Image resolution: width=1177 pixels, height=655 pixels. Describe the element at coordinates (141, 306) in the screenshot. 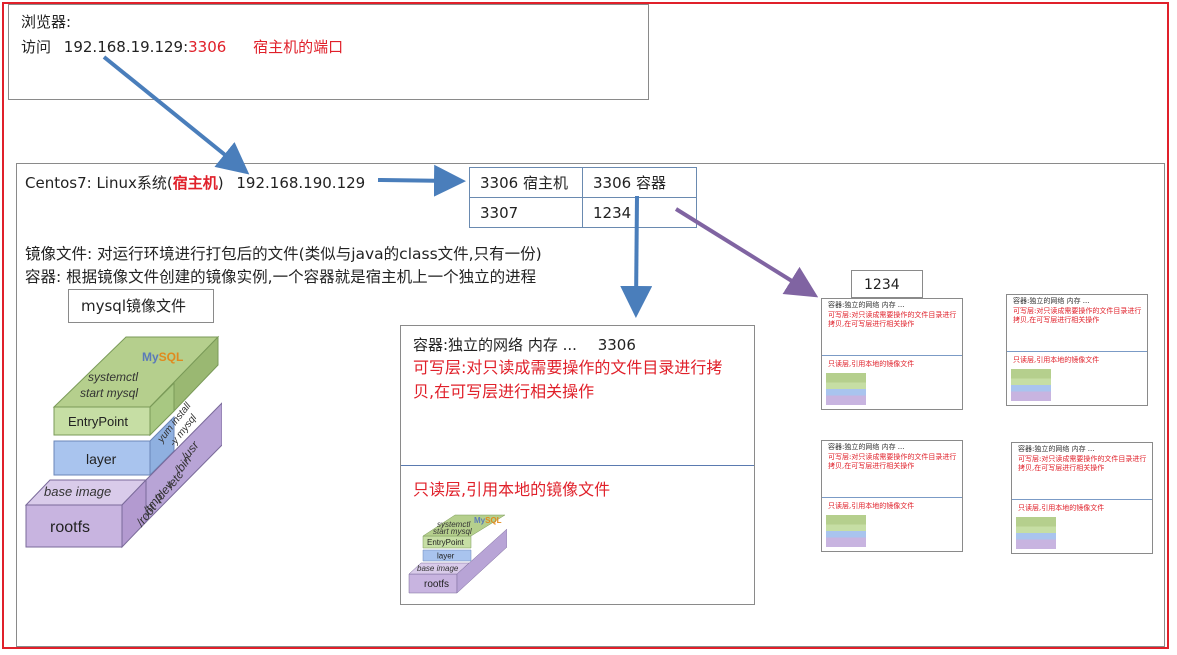

I see `image-box-label: mysql镜像文件` at that location.